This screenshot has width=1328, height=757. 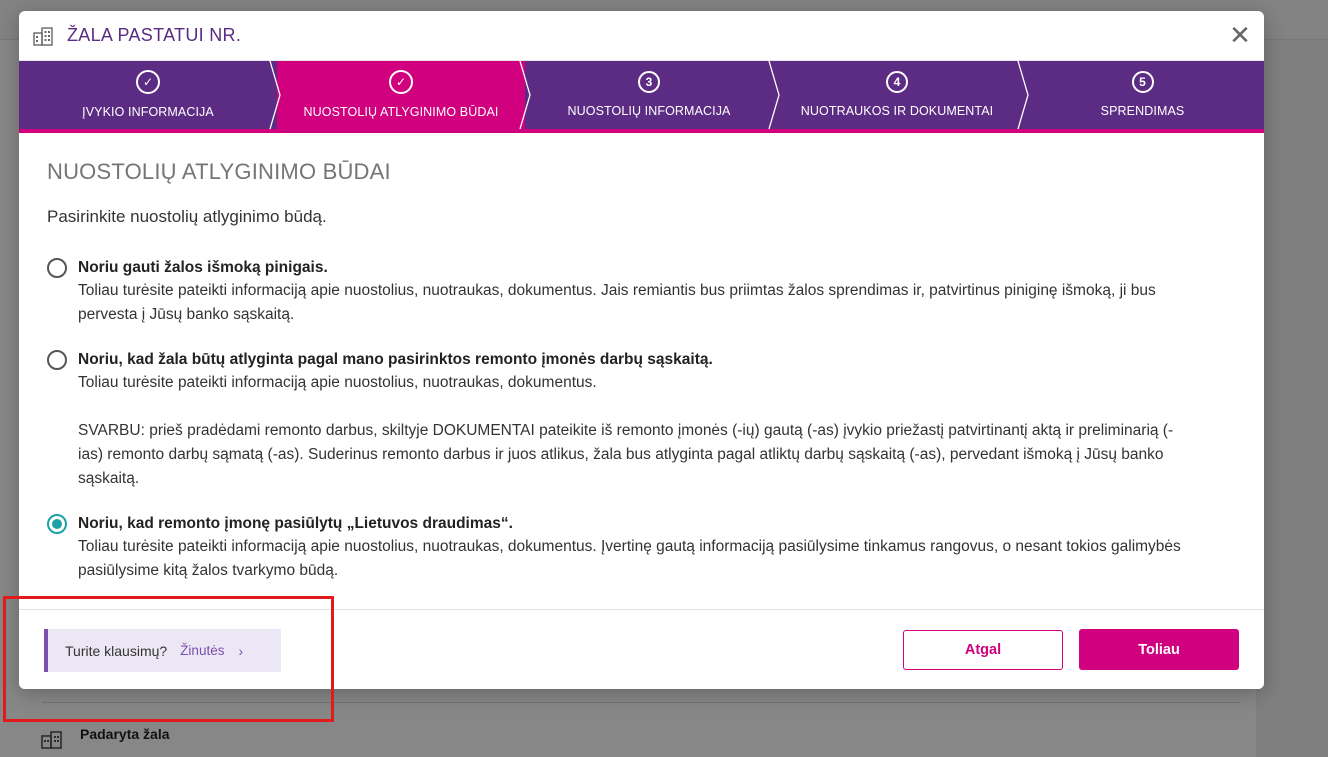 I want to click on close-button: ✕, so click(x=1240, y=35).